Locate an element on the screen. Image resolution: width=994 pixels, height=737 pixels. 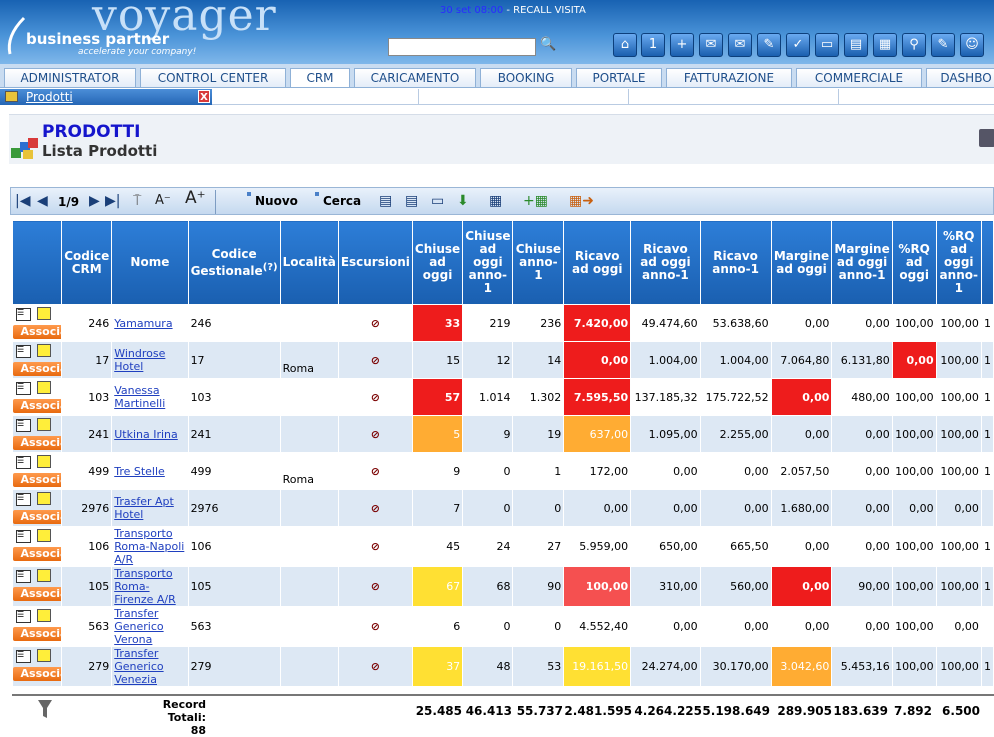
calendar-add-icon: + is located at coordinates (682, 45).